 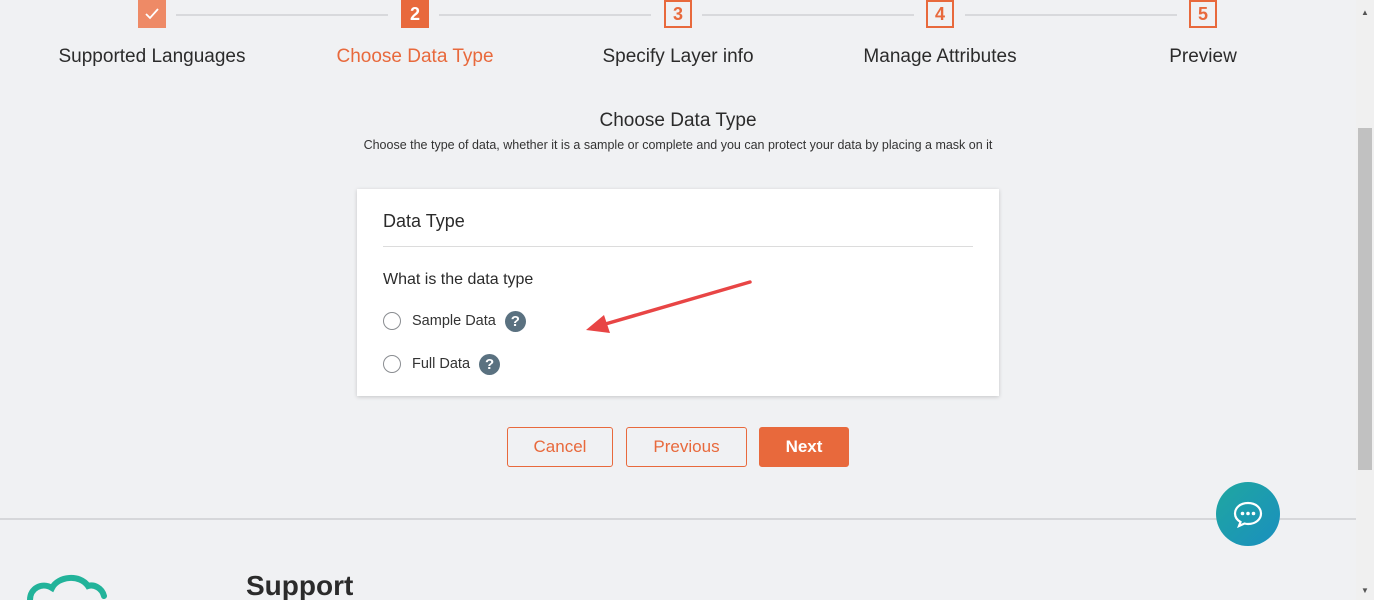 I want to click on step-5-indicator: 5, so click(x=1203, y=14).